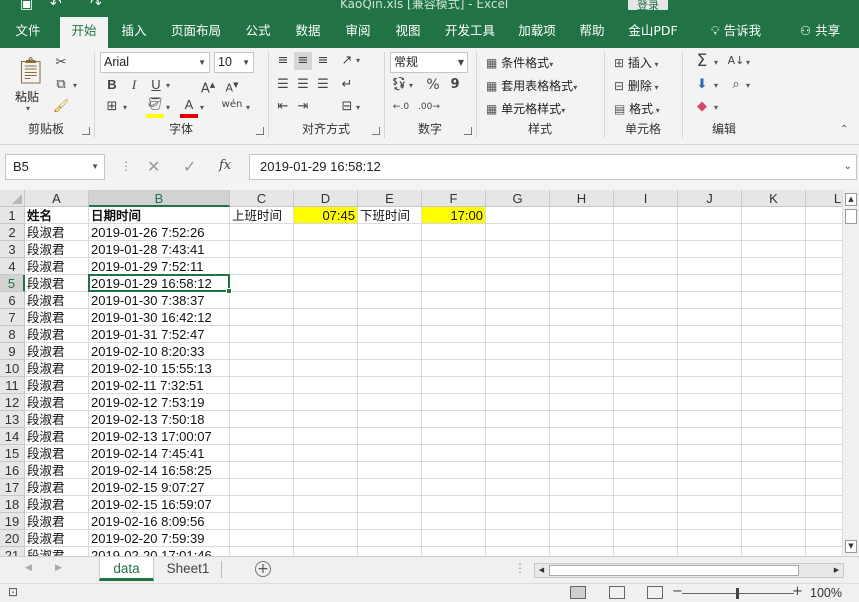  What do you see at coordinates (58, 568) in the screenshot?
I see `next-sheet-icon: ▶` at bounding box center [58, 568].